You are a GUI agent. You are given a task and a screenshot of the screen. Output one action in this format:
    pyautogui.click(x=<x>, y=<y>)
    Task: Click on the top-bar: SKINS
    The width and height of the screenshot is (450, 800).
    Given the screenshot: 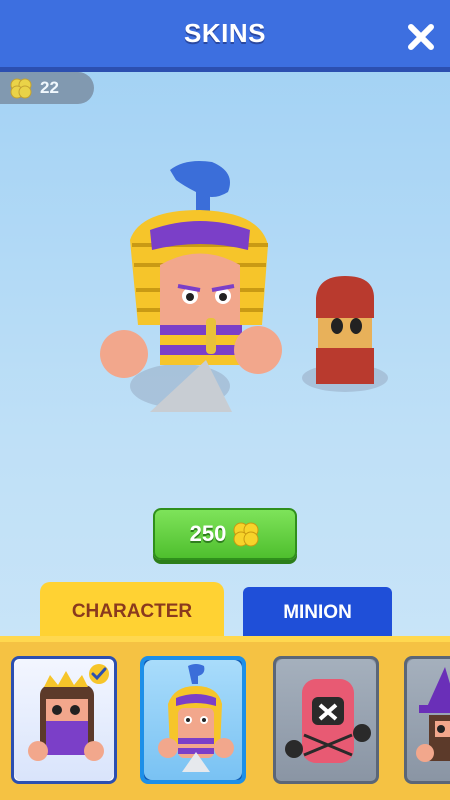 What is the action you would take?
    pyautogui.click(x=225, y=36)
    